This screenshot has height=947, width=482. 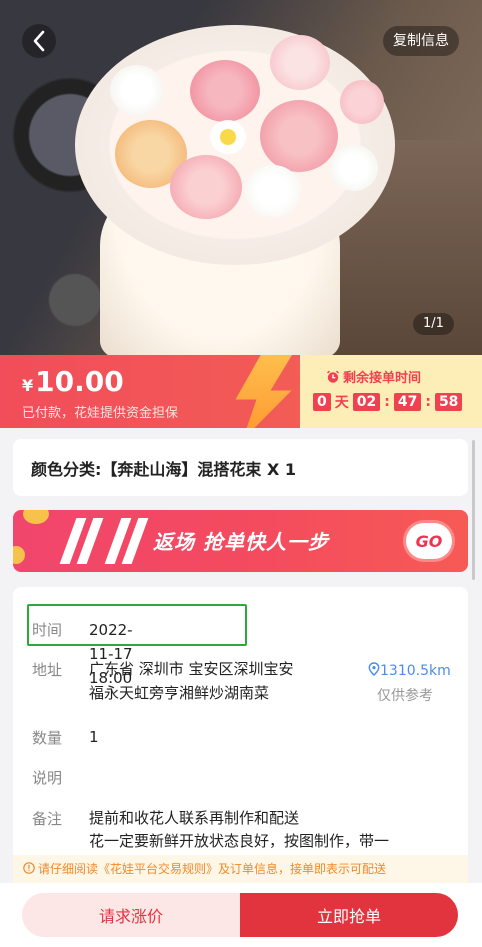 I want to click on banner-text: 返场 抢单快人一步, so click(x=241, y=542).